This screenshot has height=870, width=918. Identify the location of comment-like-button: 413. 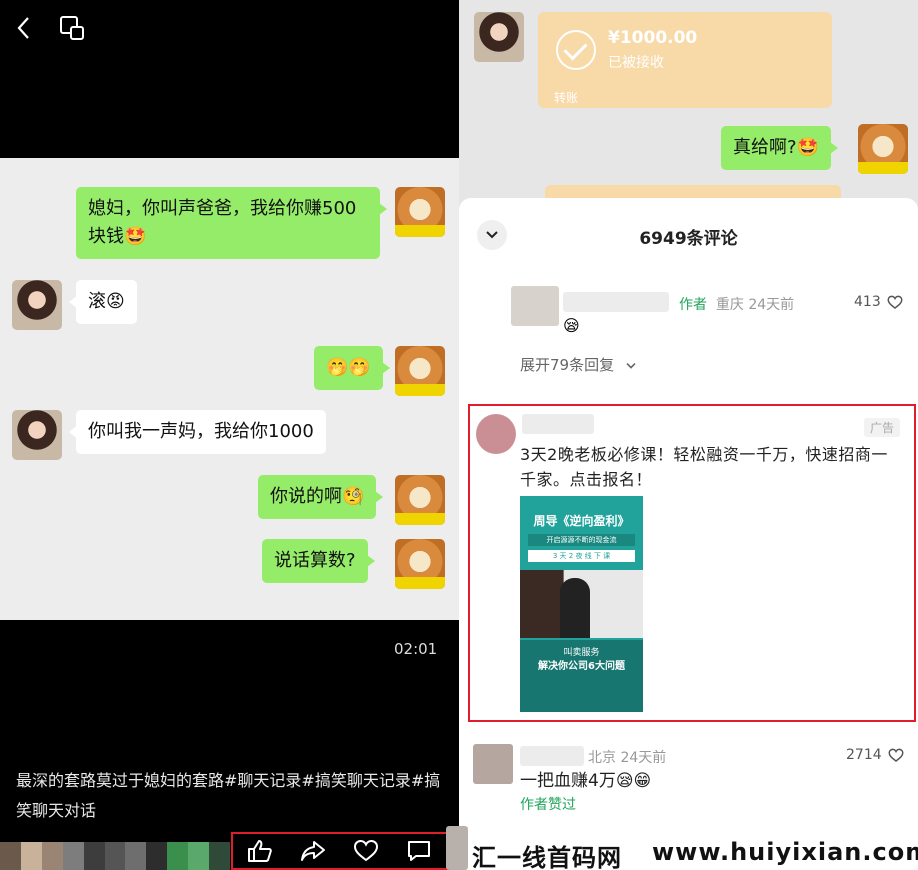
(878, 302).